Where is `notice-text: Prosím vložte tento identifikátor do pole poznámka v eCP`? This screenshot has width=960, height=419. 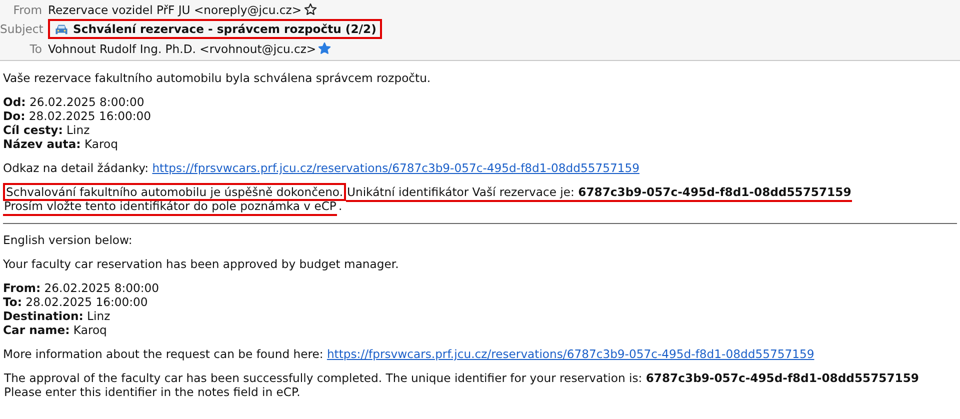 notice-text: Prosím vložte tento identifikátor do pole poznámka v eCP is located at coordinates (170, 207).